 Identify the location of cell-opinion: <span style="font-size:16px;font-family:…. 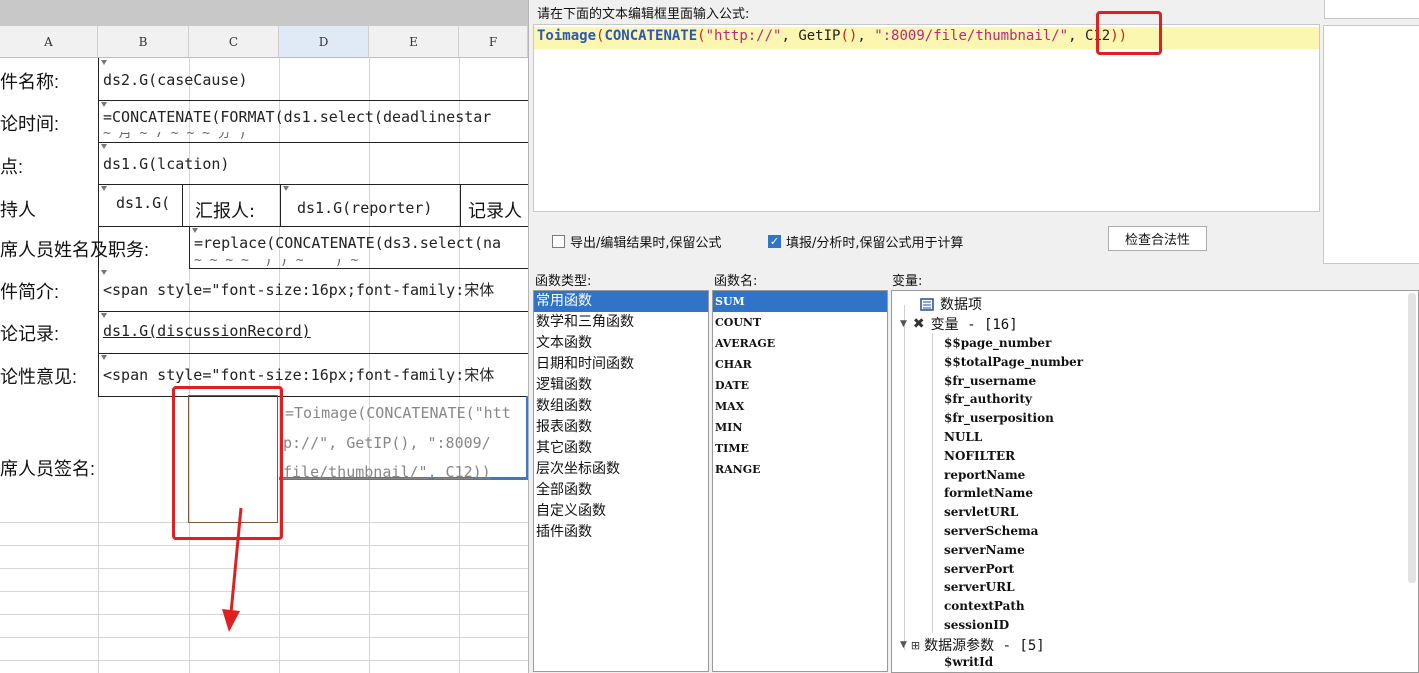
(315, 374).